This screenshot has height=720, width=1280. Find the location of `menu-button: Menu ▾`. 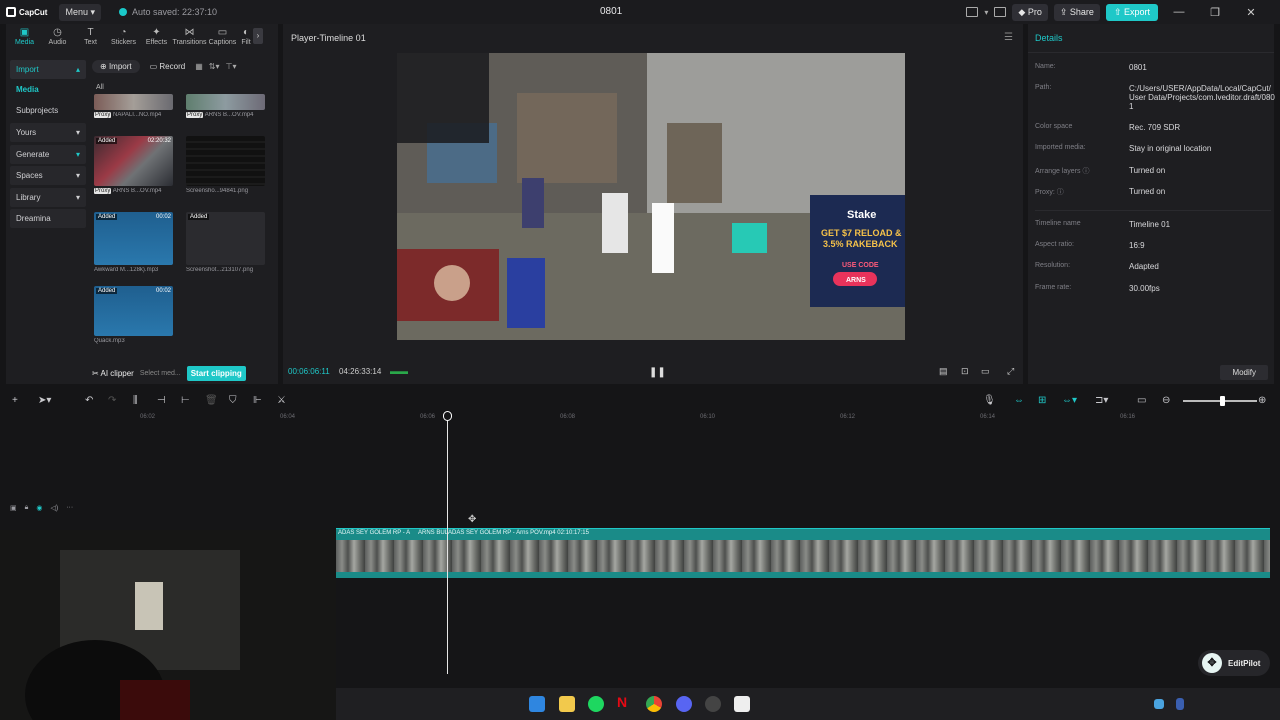

menu-button: Menu ▾ is located at coordinates (80, 12).